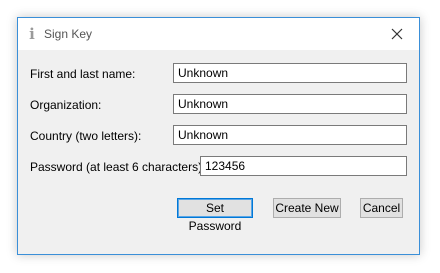 The height and width of the screenshot is (273, 440). Describe the element at coordinates (290, 73) in the screenshot. I see `name-field` at that location.